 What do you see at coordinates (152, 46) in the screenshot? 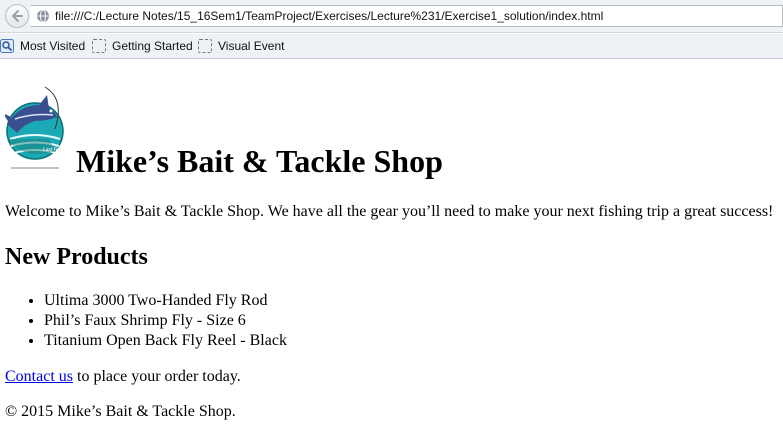
I see `bookmark-label: Getting Started` at bounding box center [152, 46].